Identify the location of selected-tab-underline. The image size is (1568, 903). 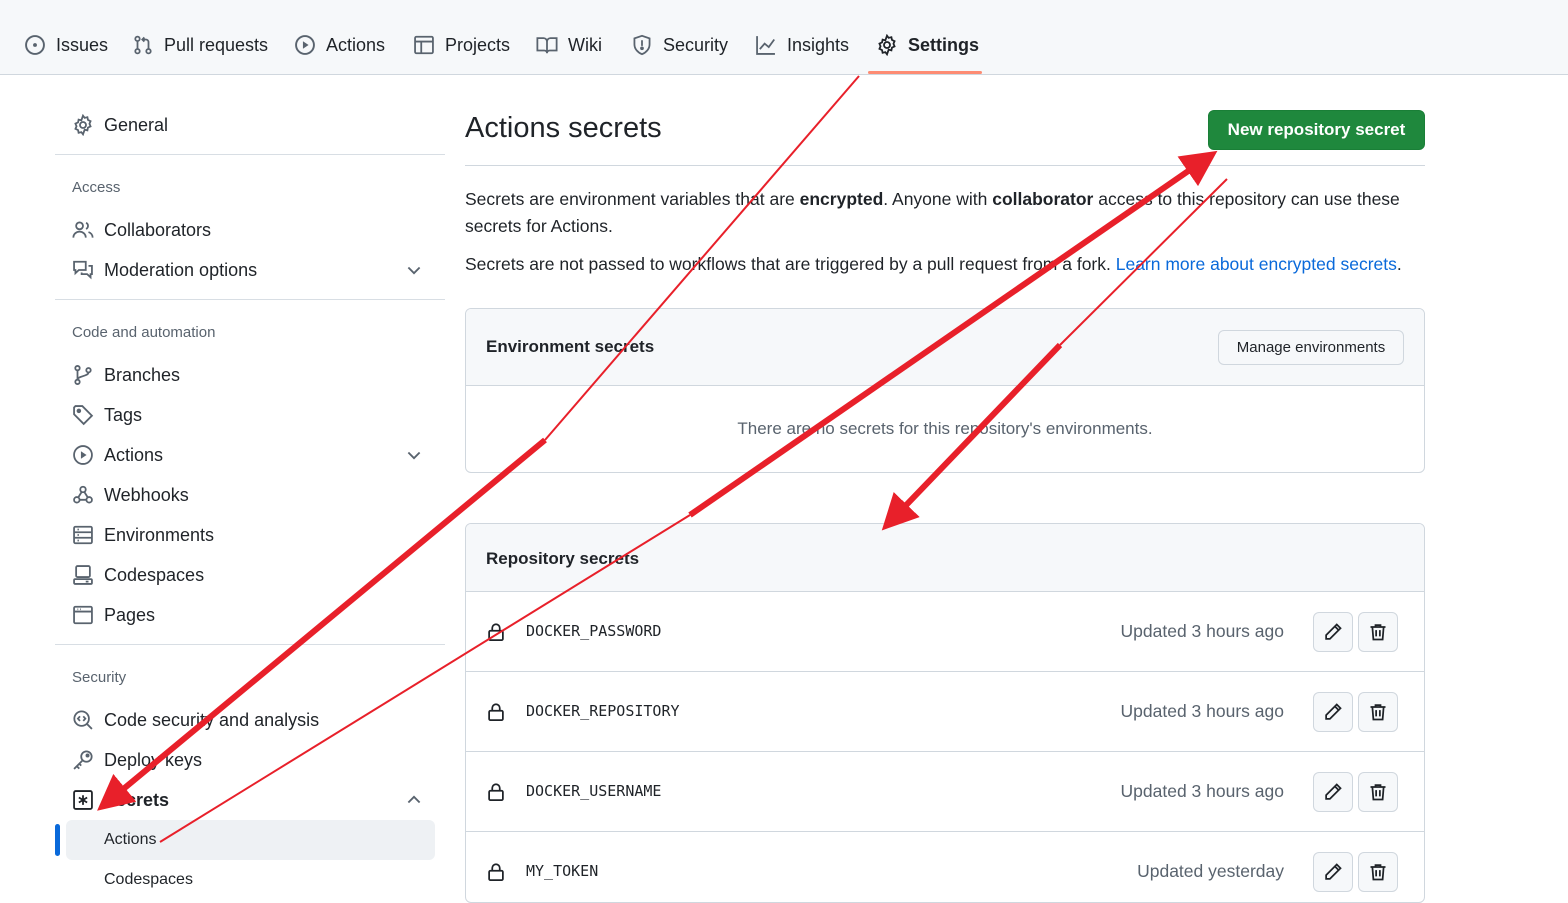
(925, 72).